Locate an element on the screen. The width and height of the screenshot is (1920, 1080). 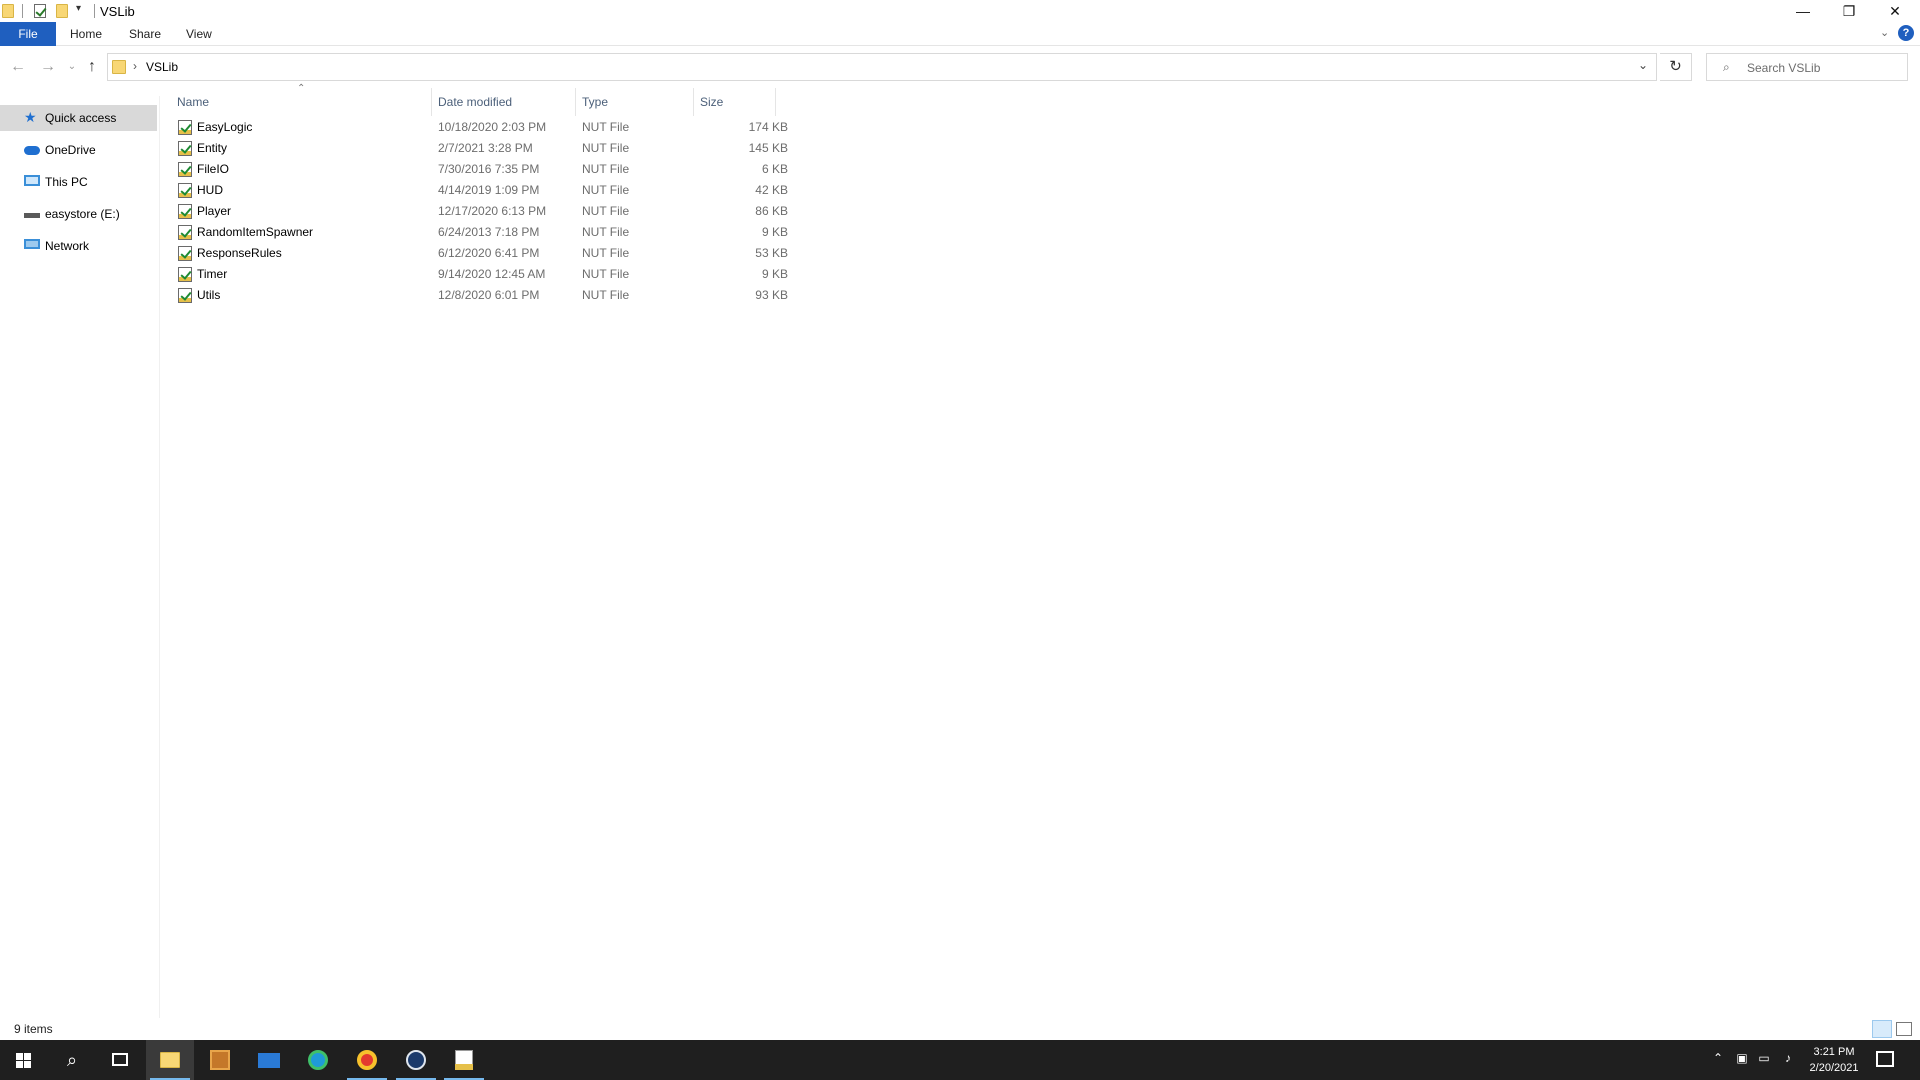
star-icon: ★ is located at coordinates (30, 117).